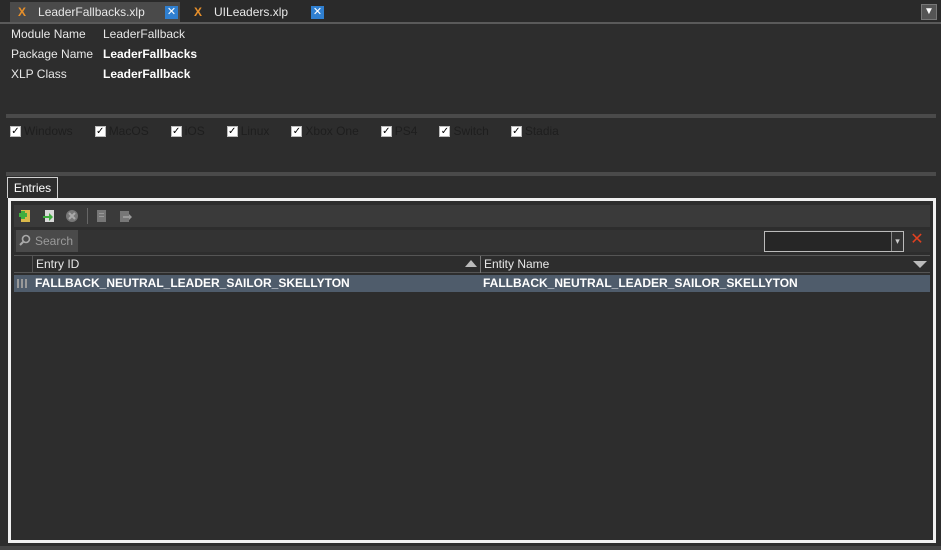  What do you see at coordinates (445, 131) in the screenshot?
I see `checkbox-switch: ✓` at bounding box center [445, 131].